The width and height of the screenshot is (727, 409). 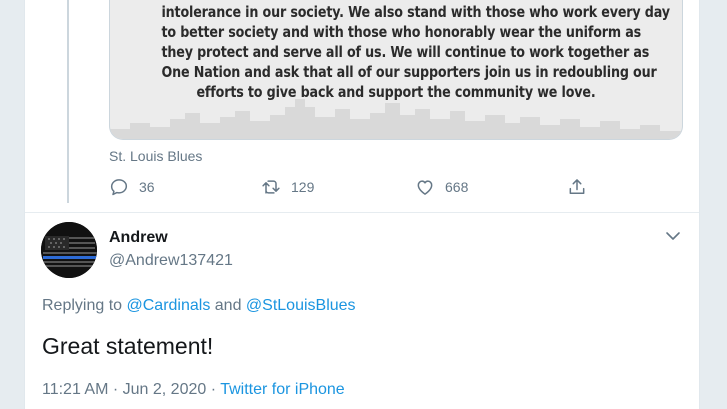 What do you see at coordinates (282, 389) in the screenshot?
I see `tweet-client-link: Twitter for iPhone` at bounding box center [282, 389].